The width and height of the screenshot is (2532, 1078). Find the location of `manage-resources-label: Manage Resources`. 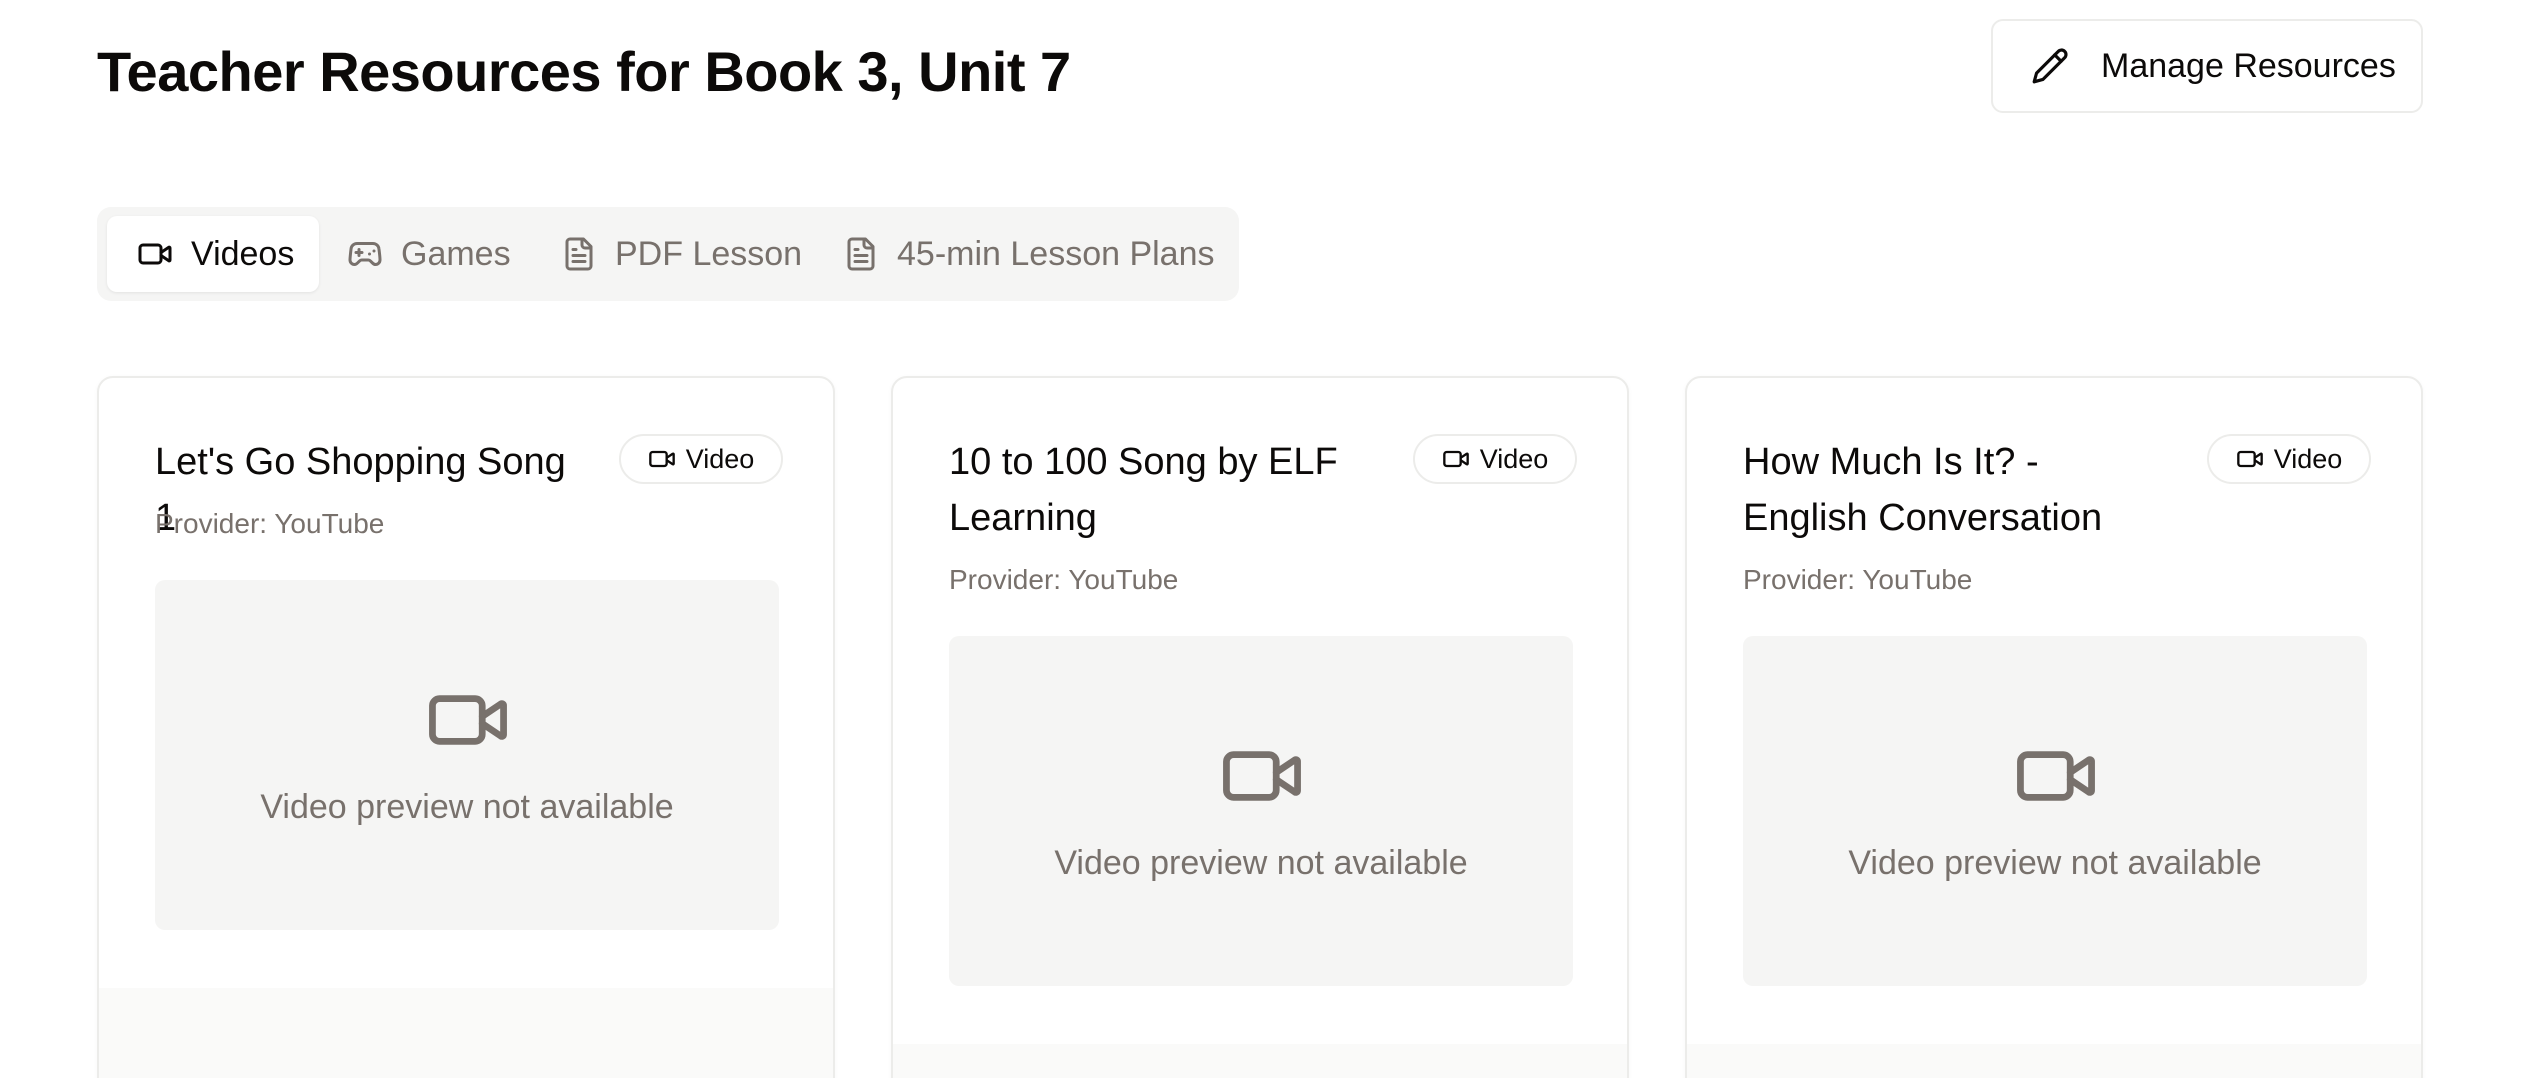

manage-resources-label: Manage Resources is located at coordinates (2248, 65).